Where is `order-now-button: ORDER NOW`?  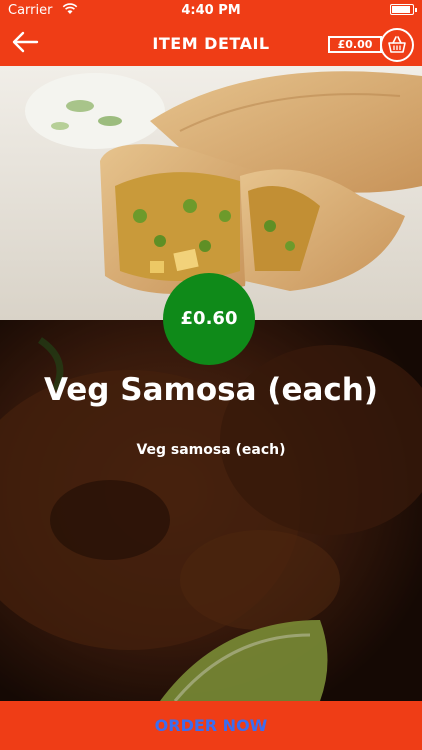
order-now-button: ORDER NOW is located at coordinates (211, 725).